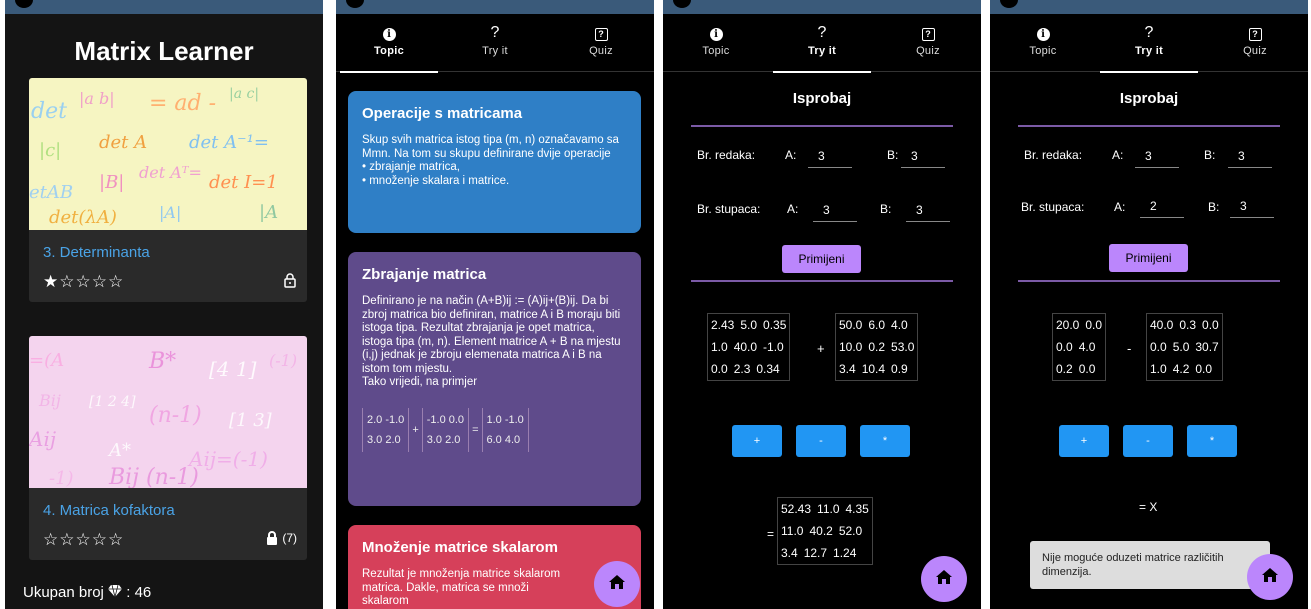  What do you see at coordinates (722, 325) in the screenshot?
I see `matrix-cell: 2.43` at bounding box center [722, 325].